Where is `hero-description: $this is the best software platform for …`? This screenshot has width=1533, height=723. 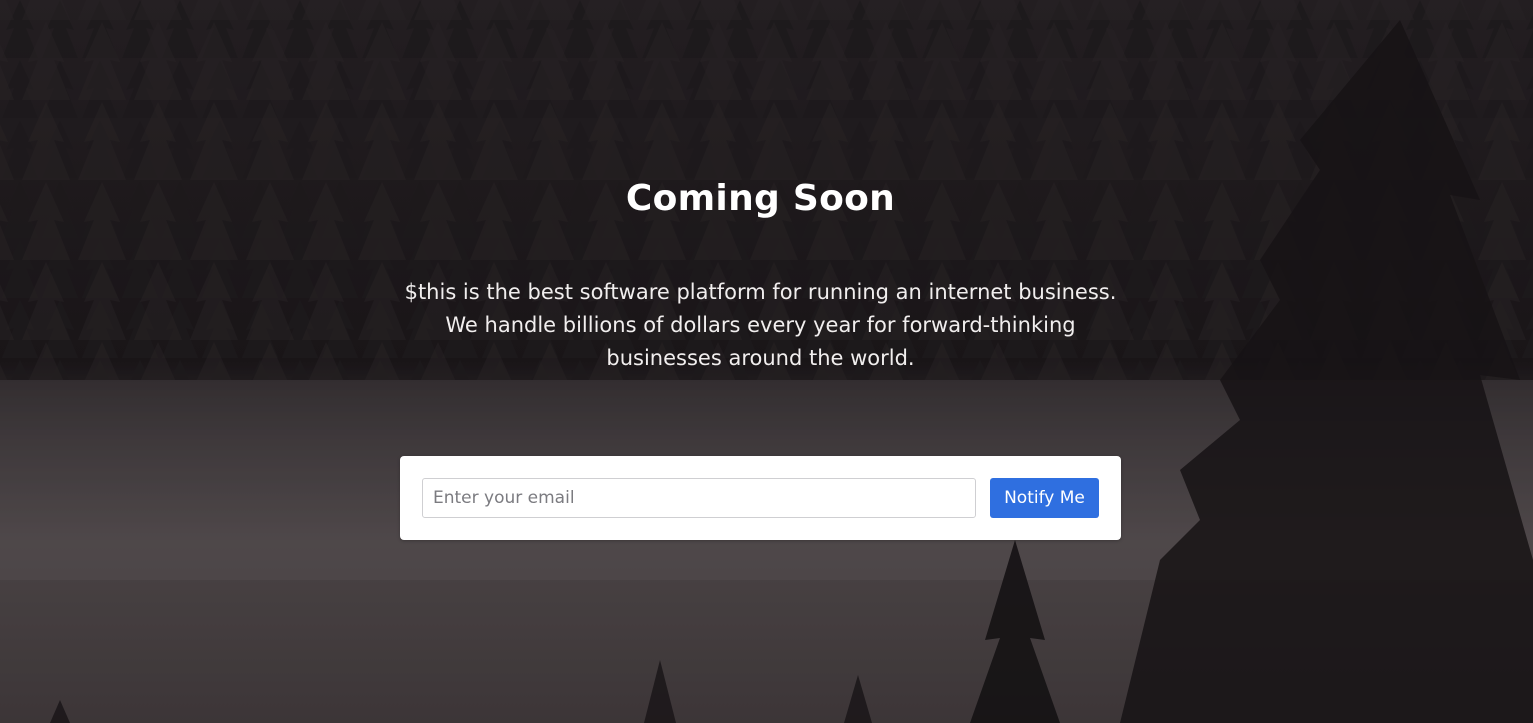 hero-description: $this is the best software platform for … is located at coordinates (760, 325).